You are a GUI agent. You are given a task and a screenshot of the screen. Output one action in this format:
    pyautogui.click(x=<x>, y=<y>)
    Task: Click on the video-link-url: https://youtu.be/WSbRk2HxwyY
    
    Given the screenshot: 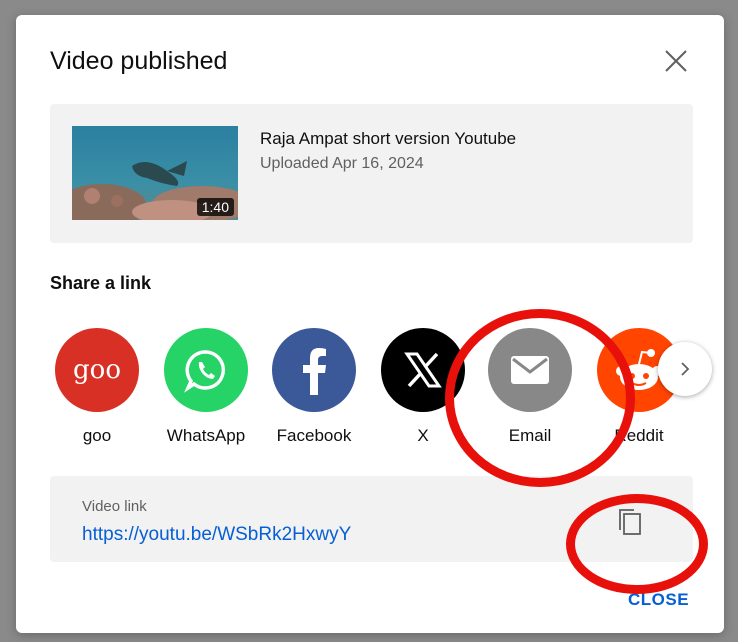 What is the action you would take?
    pyautogui.click(x=216, y=535)
    